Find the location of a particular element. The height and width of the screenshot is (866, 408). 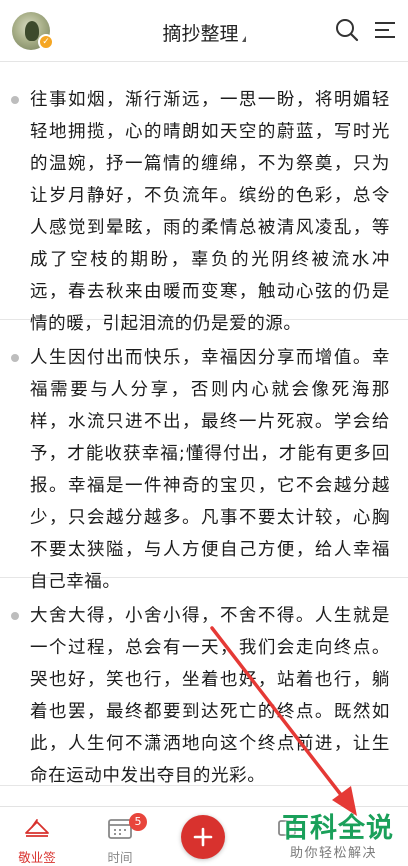

watermark-subtitle: 助你轻松解决 is located at coordinates (334, 853).